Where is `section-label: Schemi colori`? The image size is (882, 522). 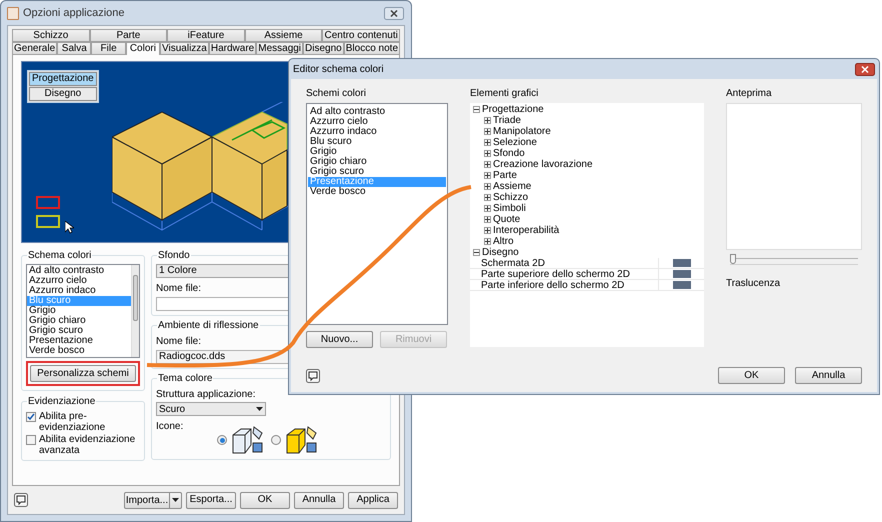 section-label: Schemi colori is located at coordinates (337, 93).